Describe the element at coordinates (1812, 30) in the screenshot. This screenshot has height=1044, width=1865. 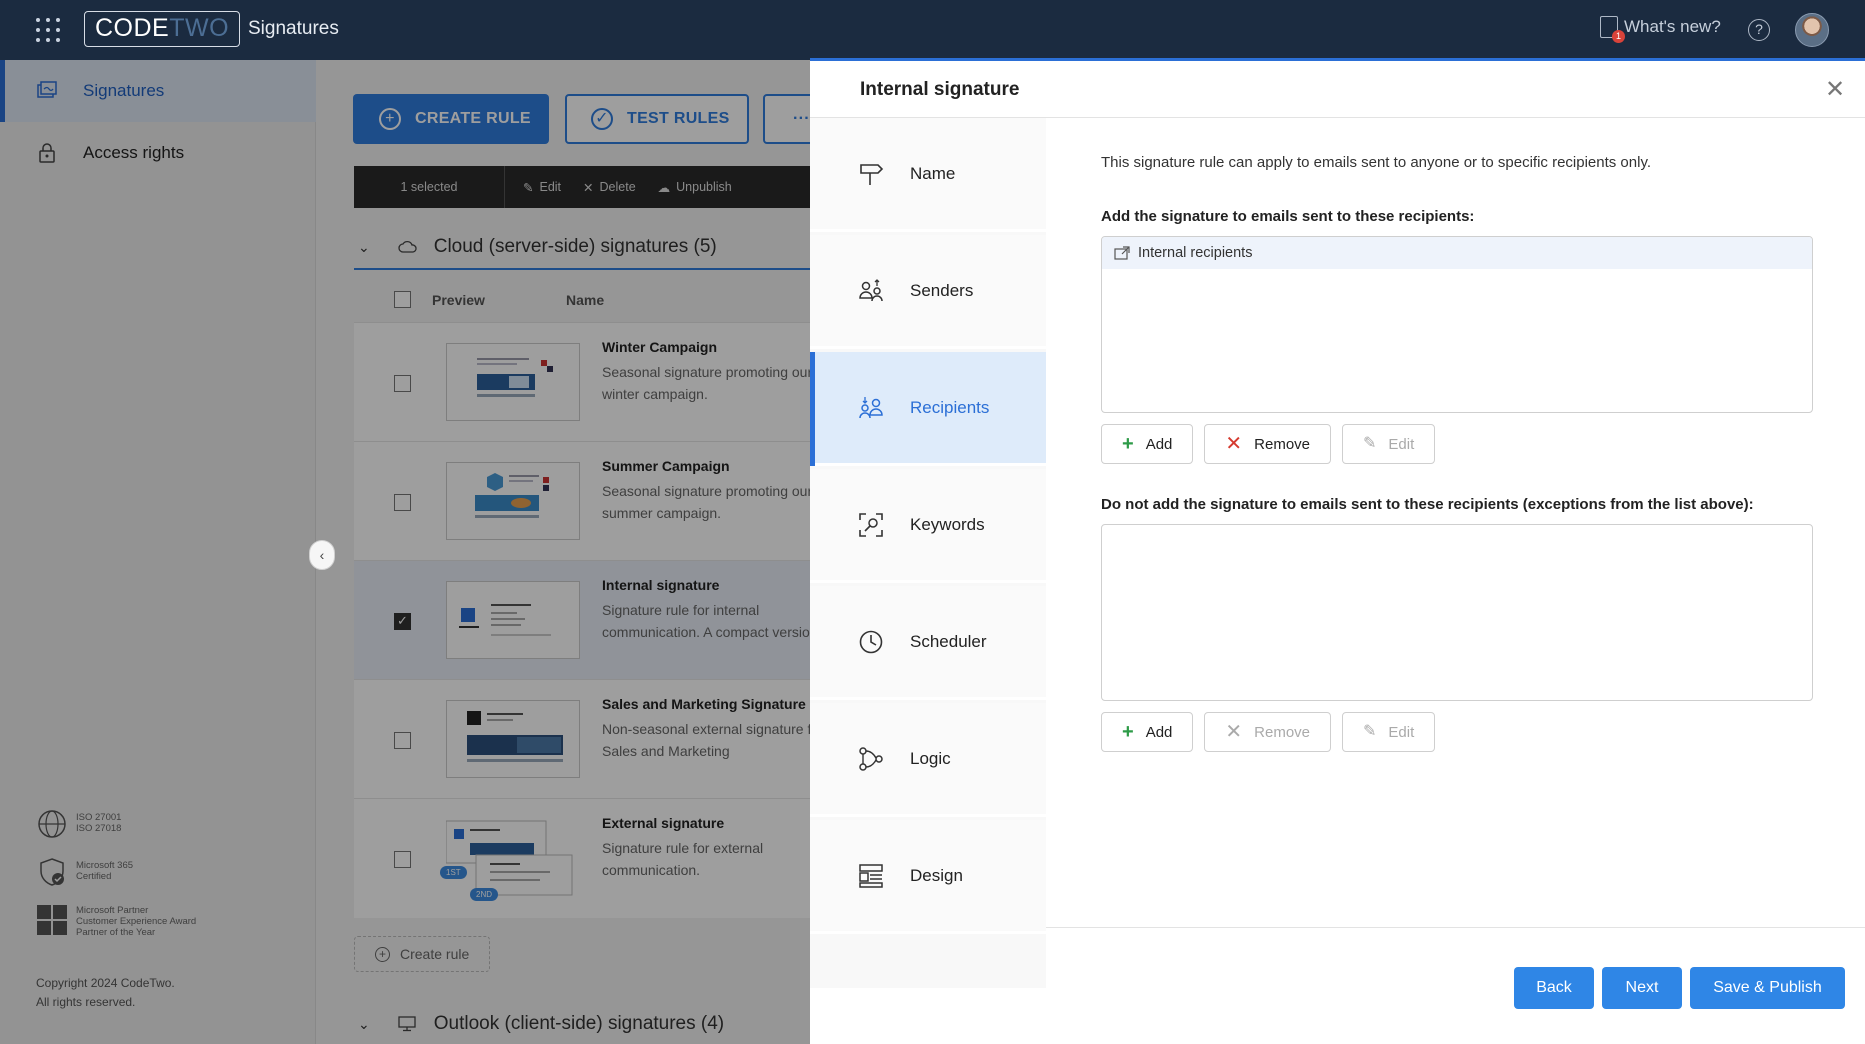
I see `user-avatar` at that location.